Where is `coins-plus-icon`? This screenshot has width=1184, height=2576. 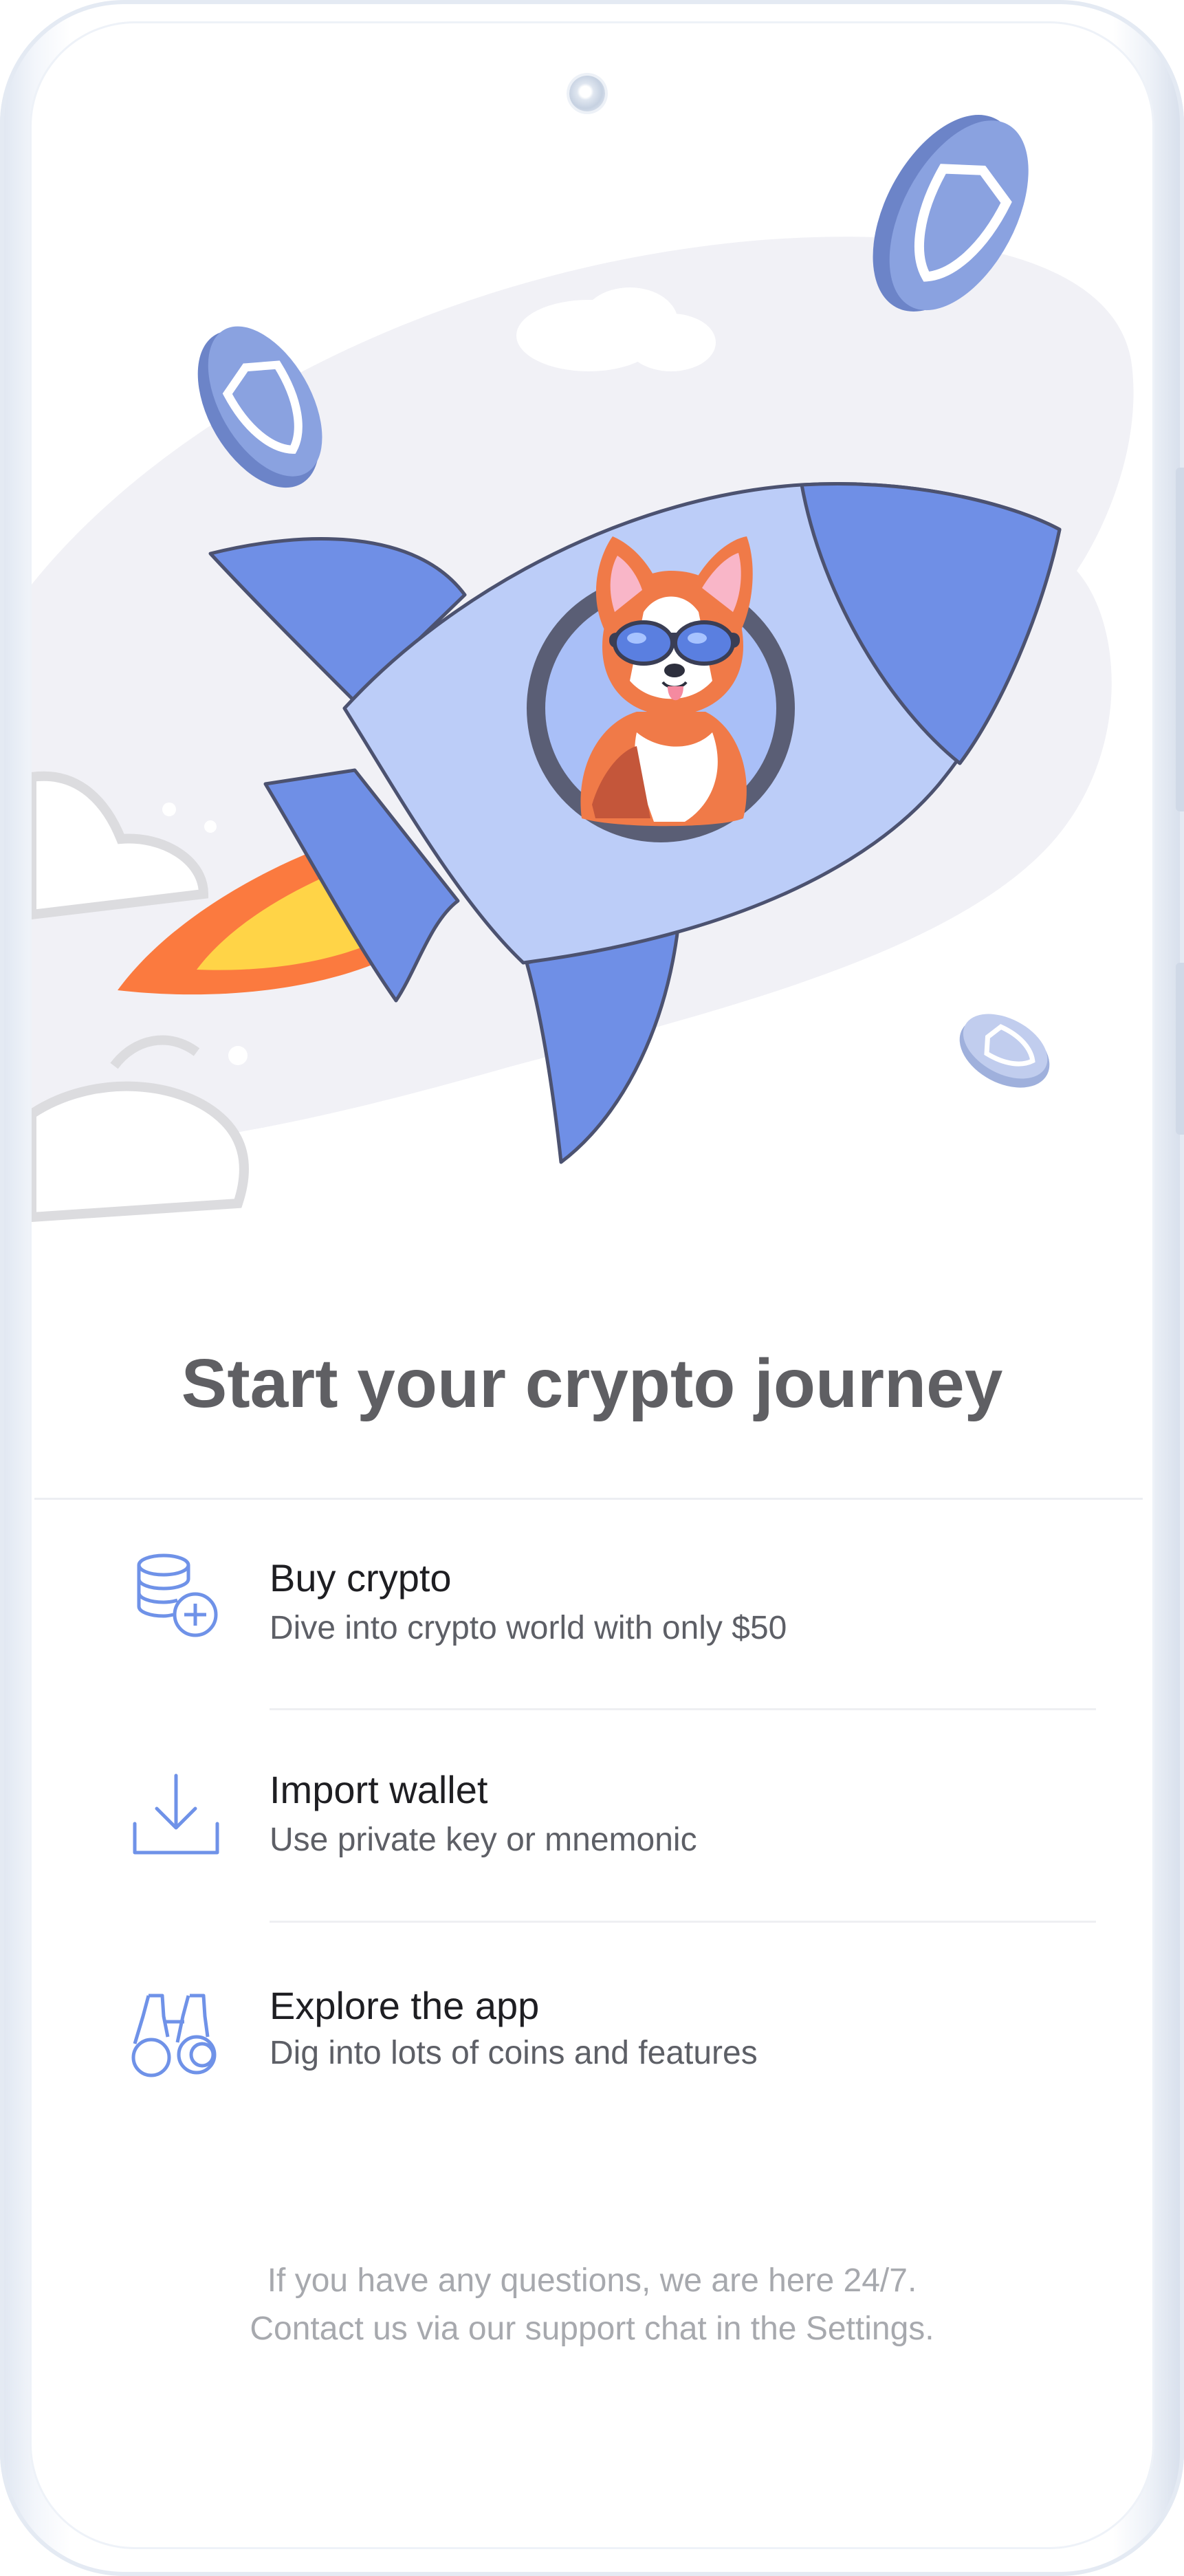 coins-plus-icon is located at coordinates (176, 1595).